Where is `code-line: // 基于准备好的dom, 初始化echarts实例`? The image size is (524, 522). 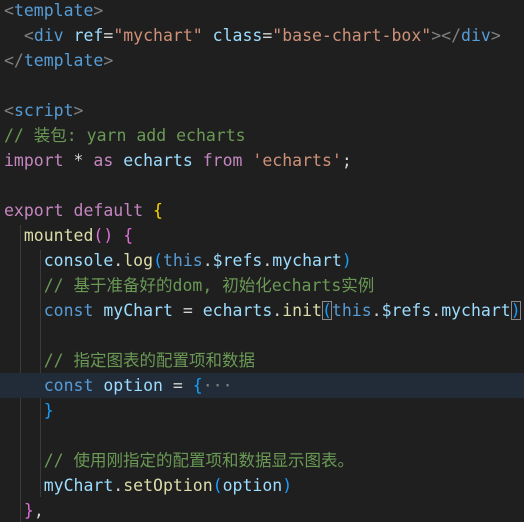
code-line: // 基于准备好的dom, 初始化echarts实例 is located at coordinates (262, 285).